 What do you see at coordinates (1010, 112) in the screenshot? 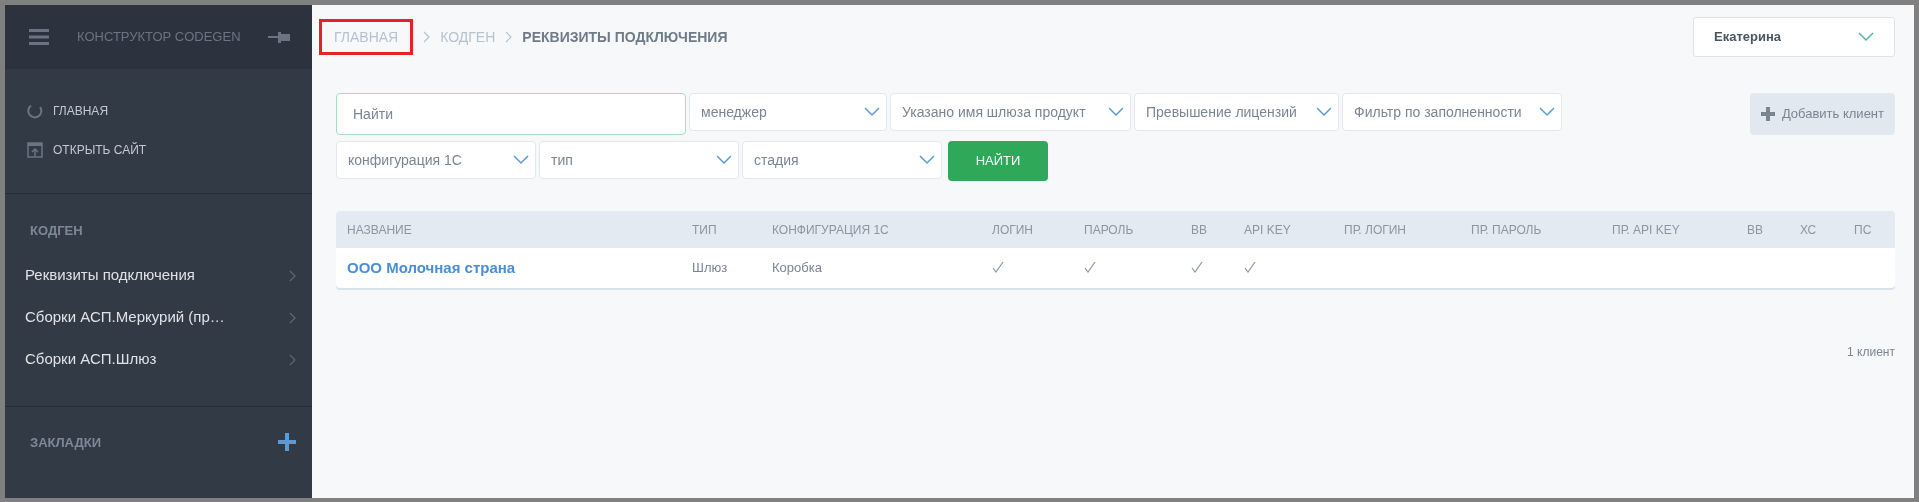
I see `filter-dropdown: Указано имя шлюза продукт` at bounding box center [1010, 112].